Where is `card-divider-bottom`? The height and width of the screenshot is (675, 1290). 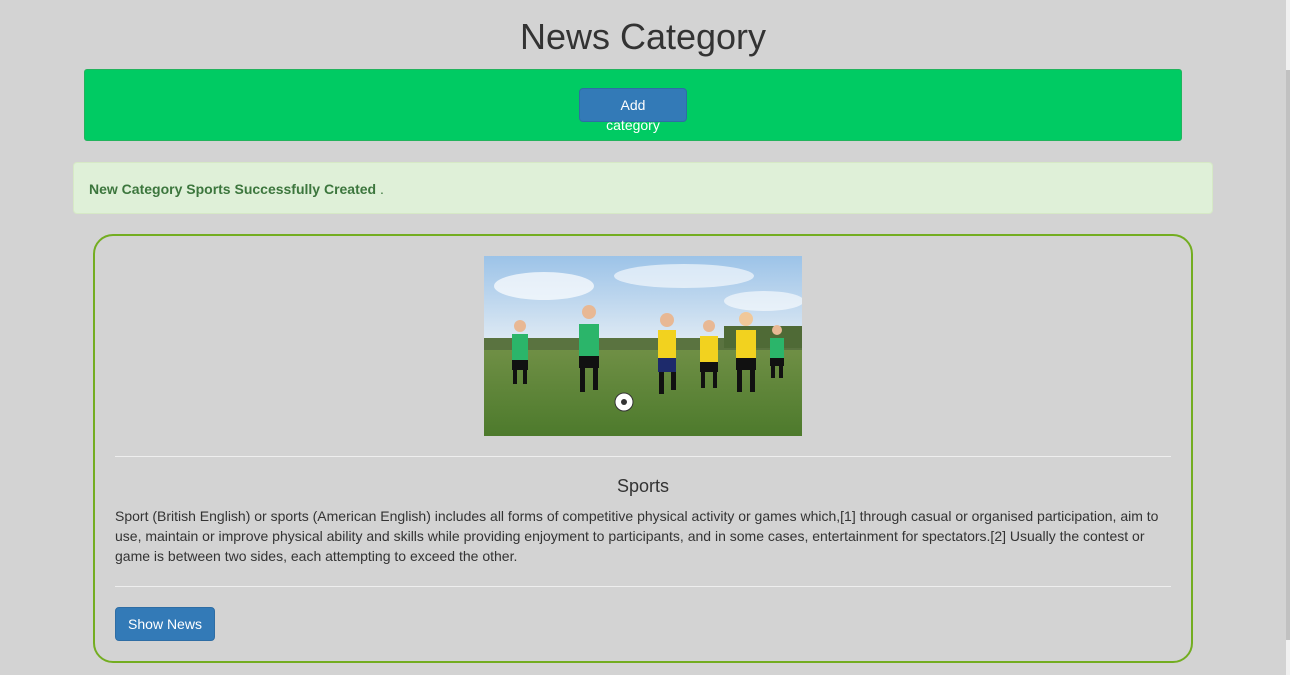 card-divider-bottom is located at coordinates (643, 586).